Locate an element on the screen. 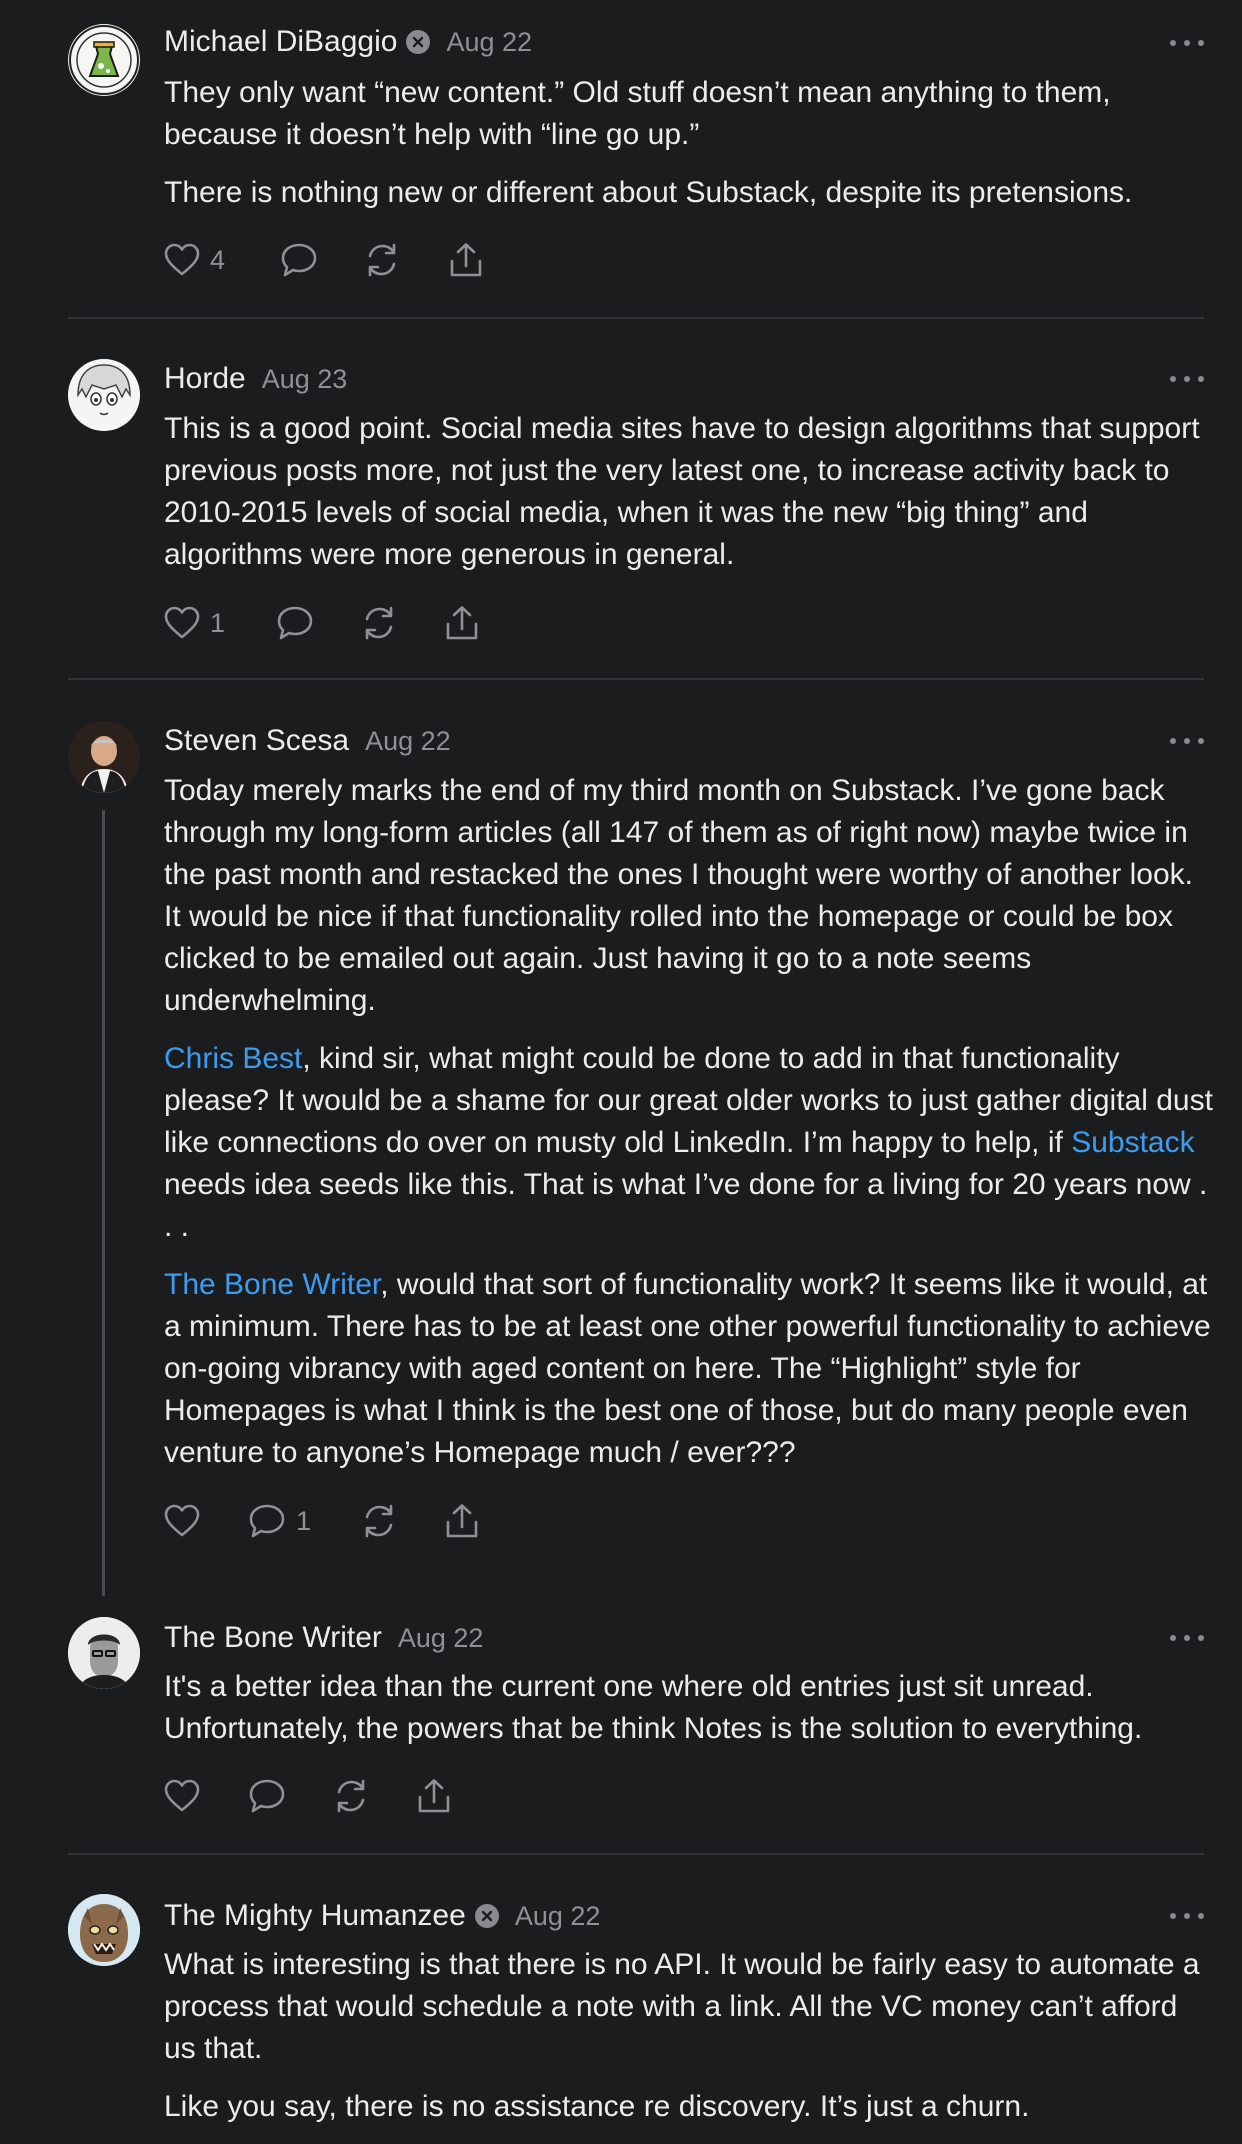 Image resolution: width=1242 pixels, height=2144 pixels. comment-header: Michael DiBaggio Aug 22 is located at coordinates (348, 42).